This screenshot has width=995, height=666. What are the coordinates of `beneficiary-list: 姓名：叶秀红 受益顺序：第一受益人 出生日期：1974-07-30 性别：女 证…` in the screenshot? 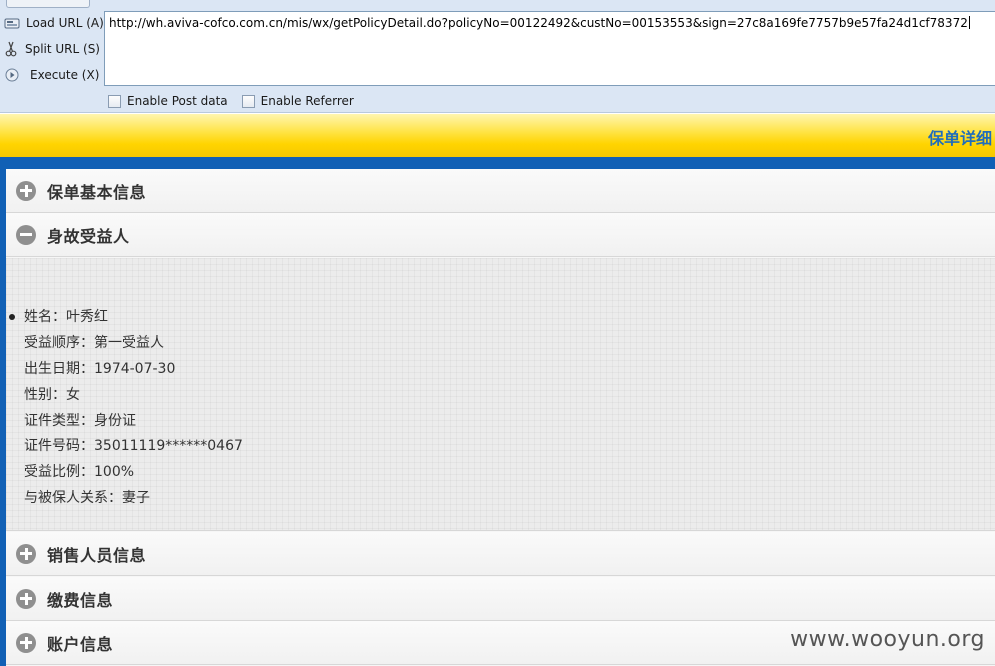 It's located at (133, 408).